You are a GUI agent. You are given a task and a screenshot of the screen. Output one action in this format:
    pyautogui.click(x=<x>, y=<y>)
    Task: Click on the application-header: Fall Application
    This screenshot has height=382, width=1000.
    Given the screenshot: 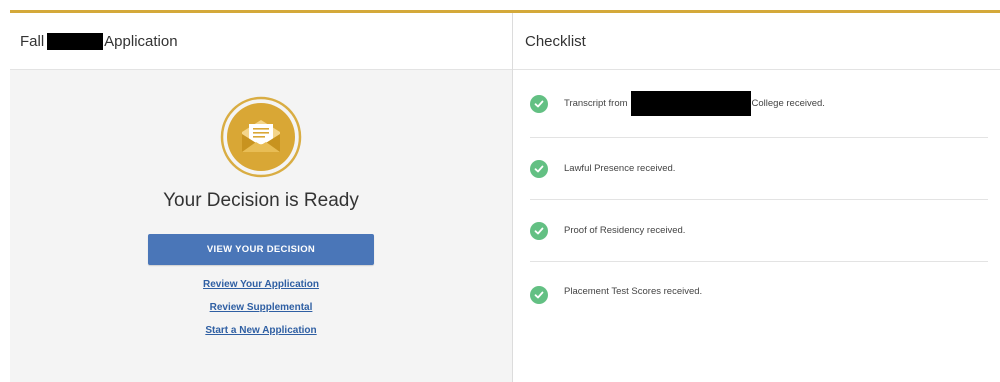 What is the action you would take?
    pyautogui.click(x=261, y=41)
    